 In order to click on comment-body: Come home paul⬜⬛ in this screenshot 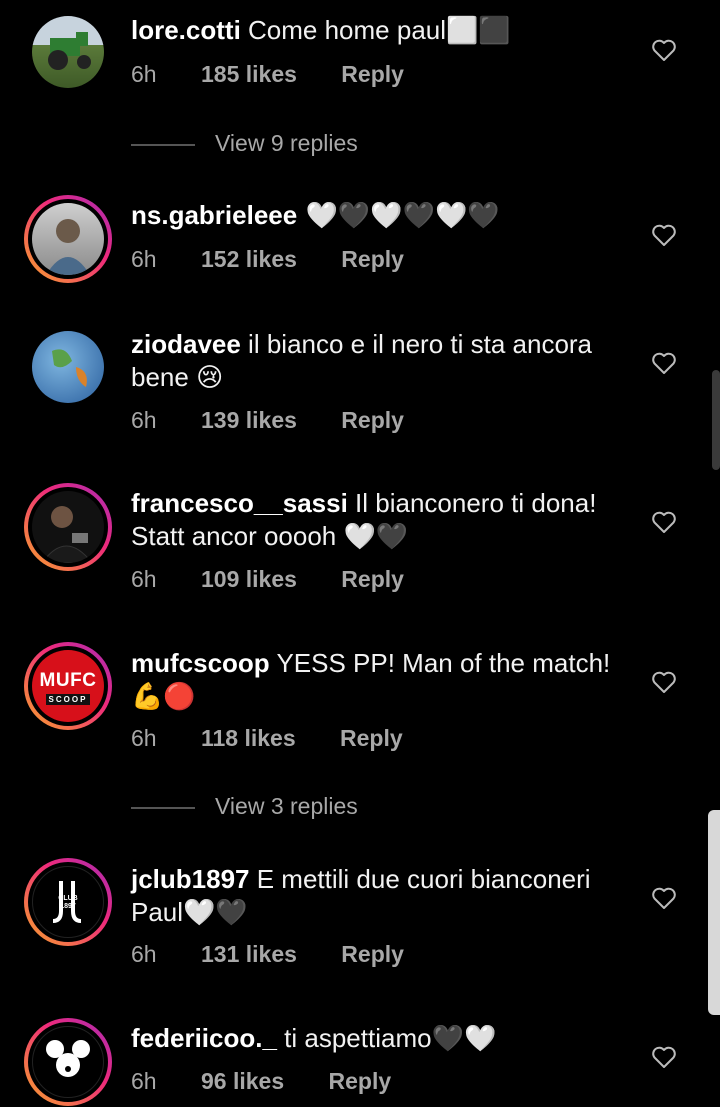, I will do `click(375, 30)`.